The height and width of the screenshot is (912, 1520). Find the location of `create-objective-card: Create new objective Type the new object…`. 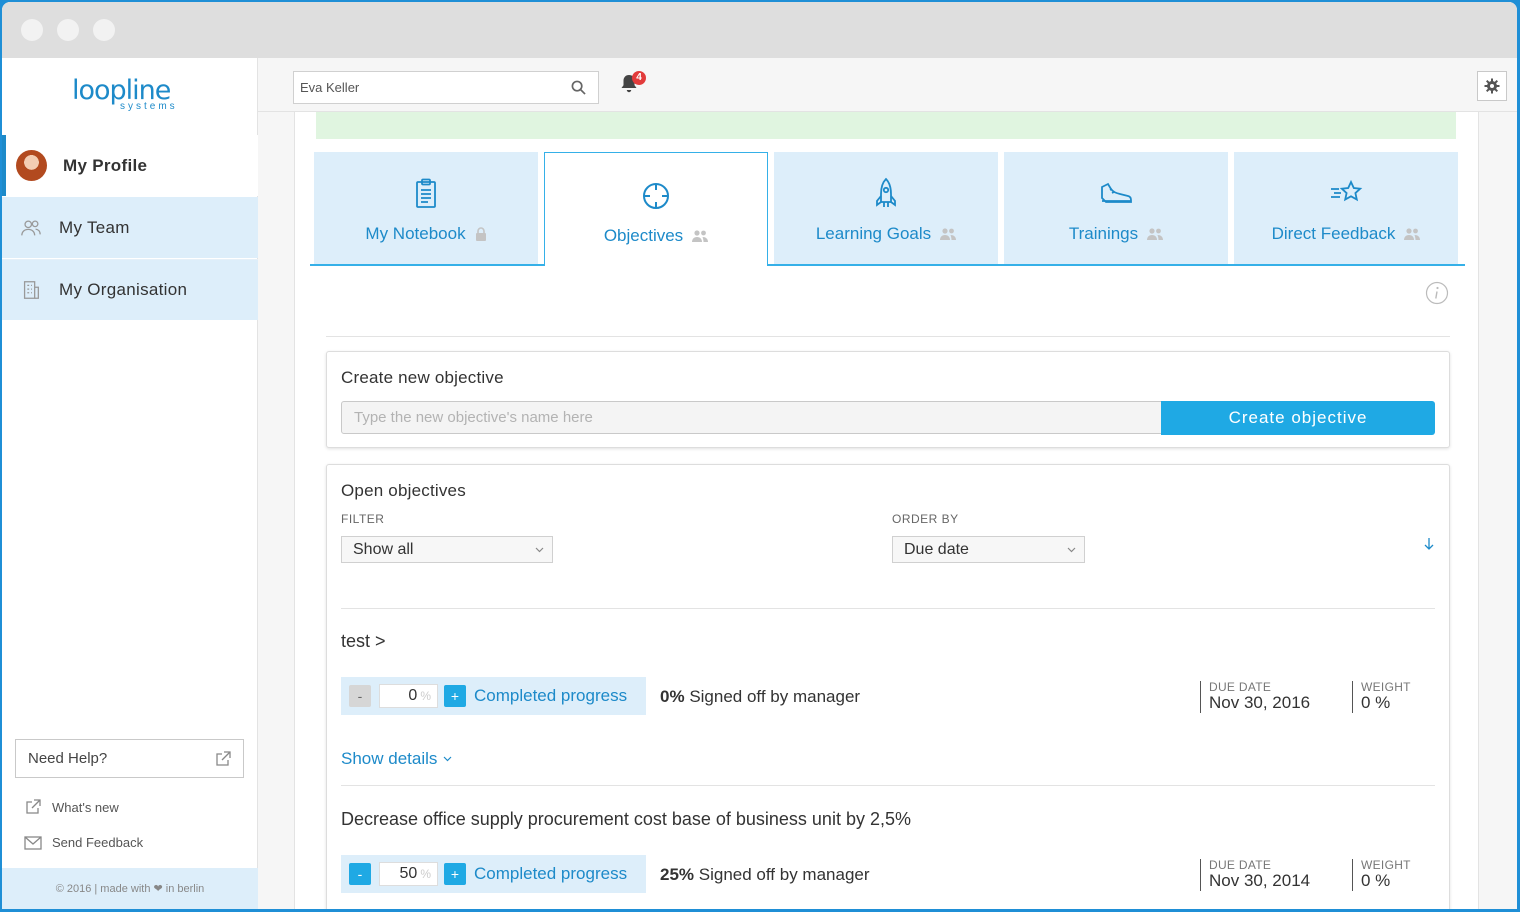

create-objective-card: Create new objective Type the new object… is located at coordinates (888, 399).